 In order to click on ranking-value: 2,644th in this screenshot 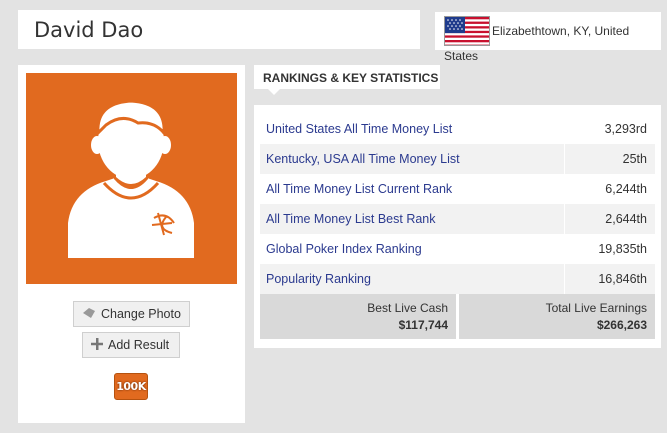, I will do `click(609, 219)`.